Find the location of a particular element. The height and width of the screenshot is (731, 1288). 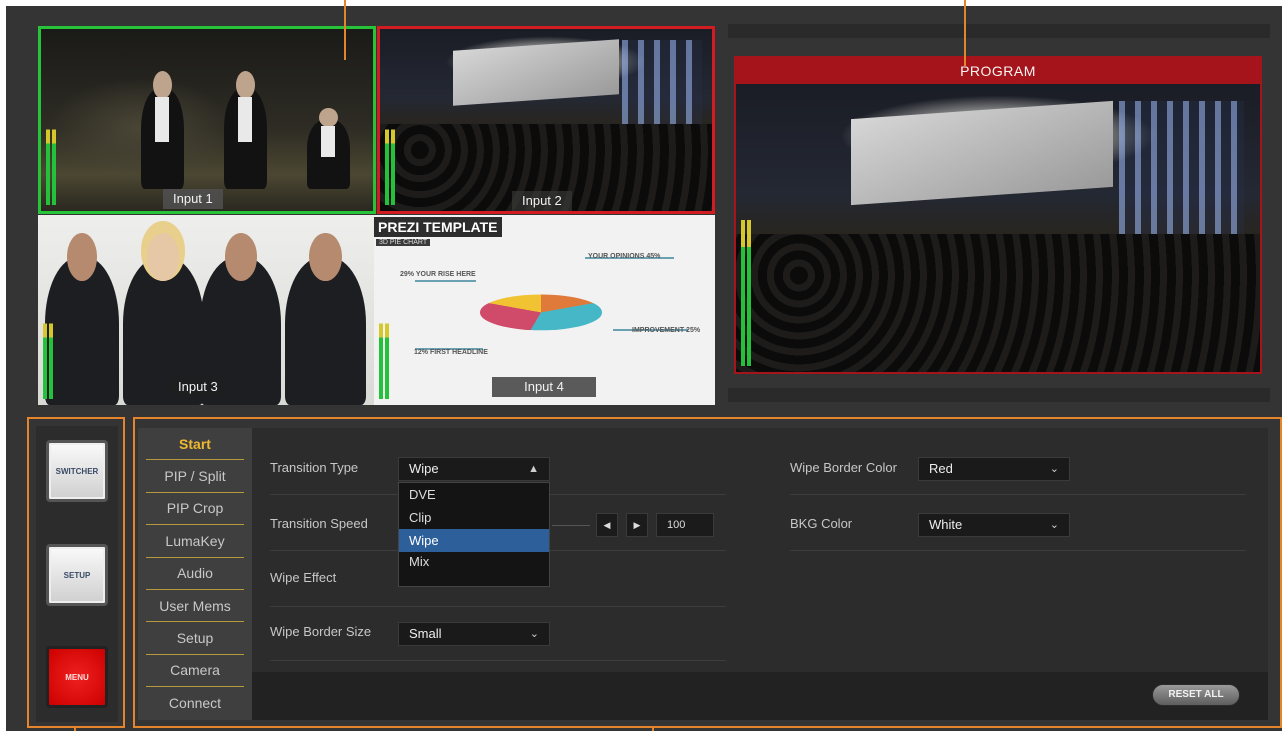

input-2-tile: Input 2 is located at coordinates (546, 120).